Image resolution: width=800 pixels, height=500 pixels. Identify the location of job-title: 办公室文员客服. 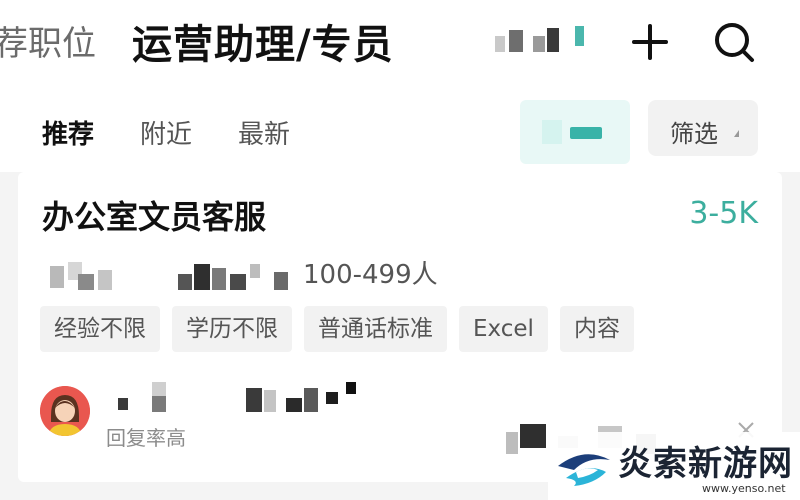
(154, 217).